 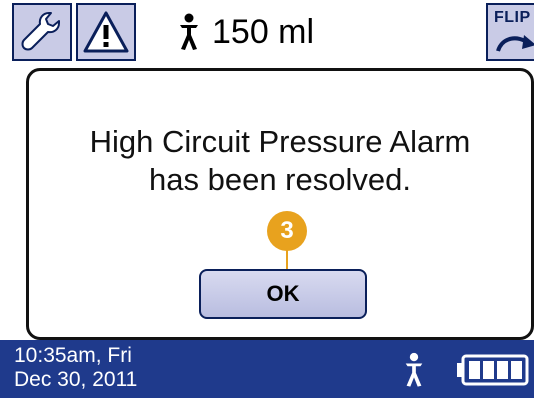 I want to click on date-time: 10:35am, Fri Dec 30, 2011, so click(x=75, y=368).